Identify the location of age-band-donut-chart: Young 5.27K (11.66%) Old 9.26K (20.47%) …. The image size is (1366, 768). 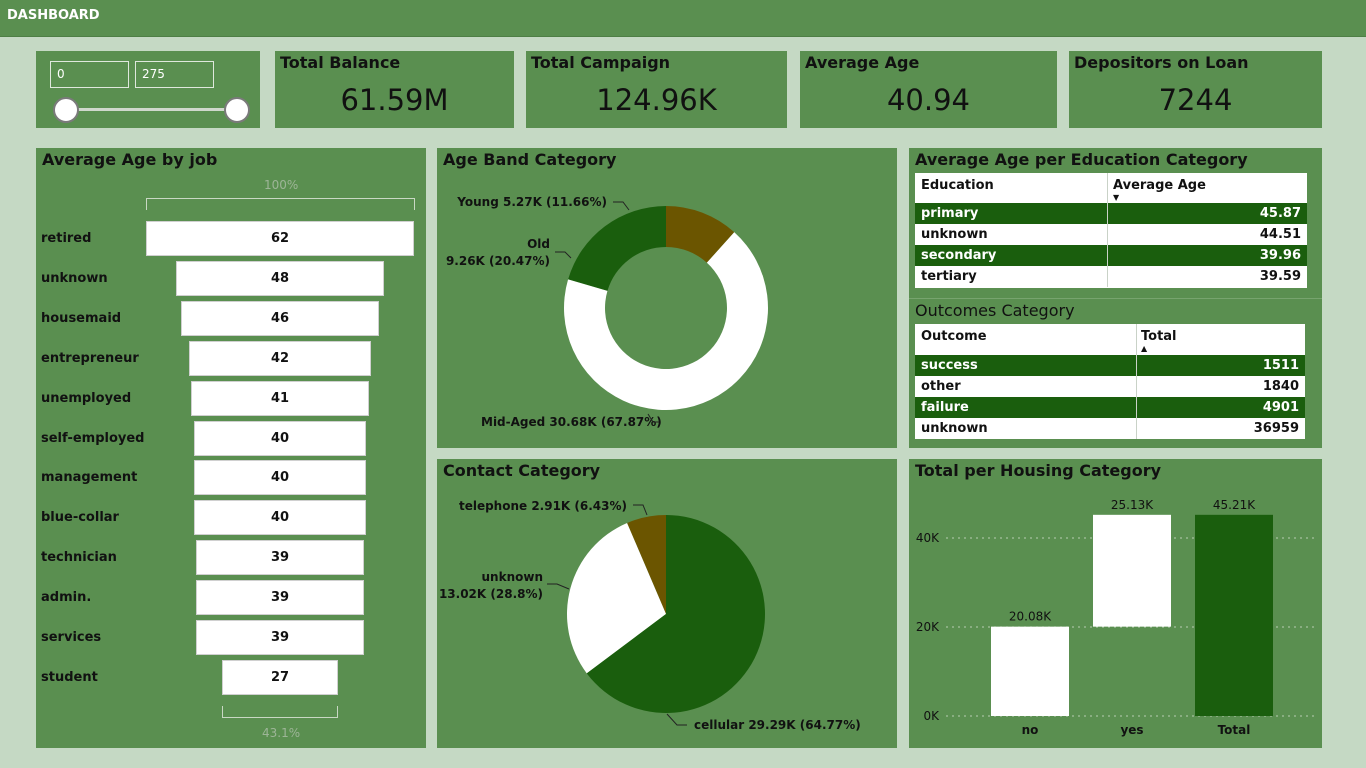
(607, 312).